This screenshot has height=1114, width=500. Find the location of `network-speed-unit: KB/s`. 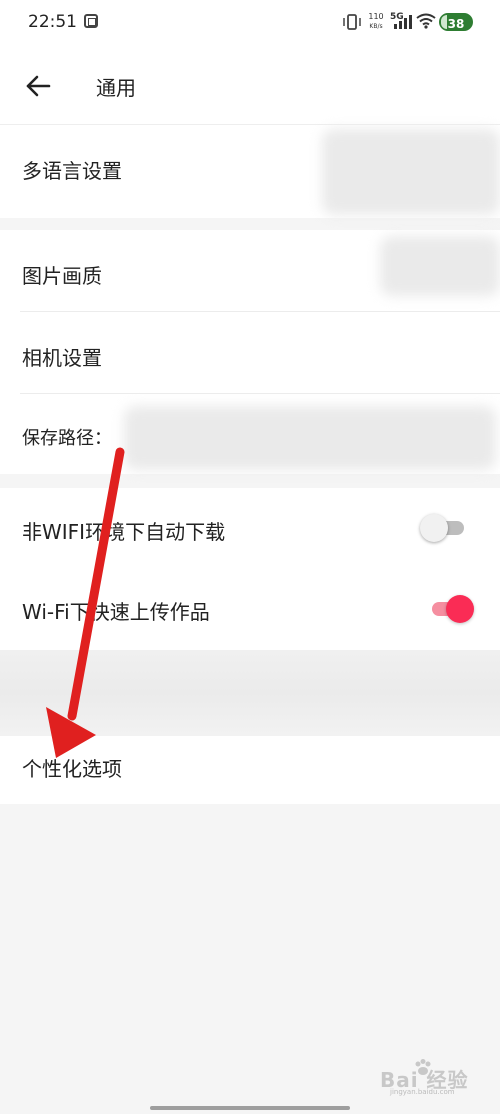

network-speed-unit: KB/s is located at coordinates (376, 26).